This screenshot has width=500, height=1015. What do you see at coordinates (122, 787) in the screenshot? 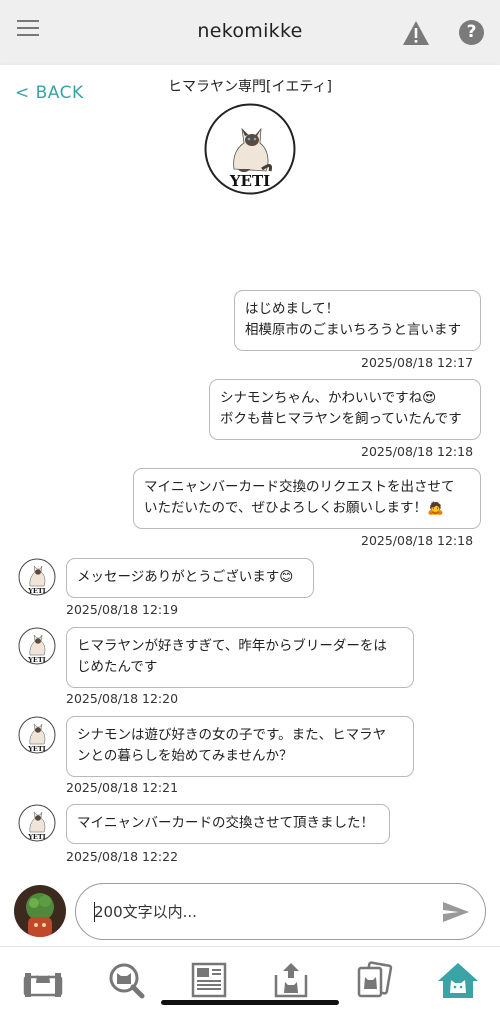
I see `message-timestamp: 2025/08/18 12:21` at bounding box center [122, 787].